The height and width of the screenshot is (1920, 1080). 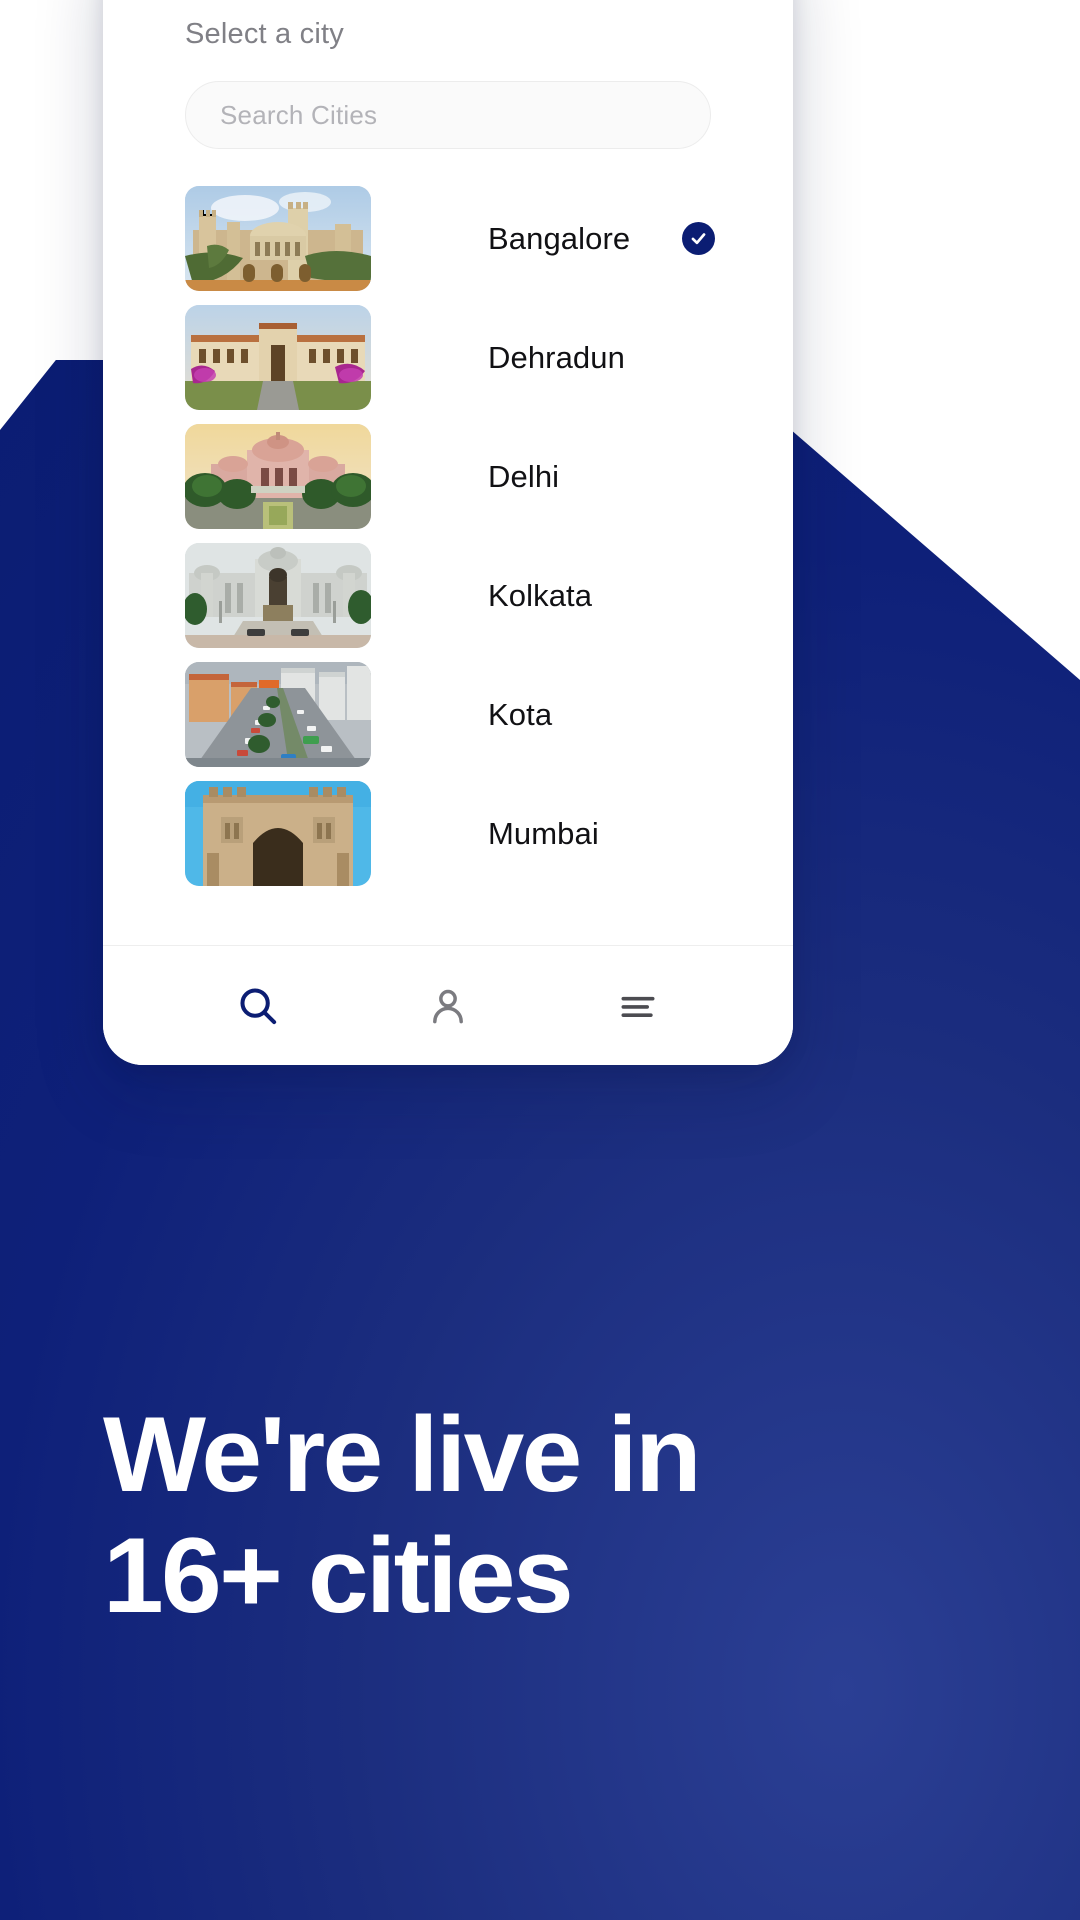 What do you see at coordinates (559, 238) in the screenshot?
I see `city-name: Bangalore` at bounding box center [559, 238].